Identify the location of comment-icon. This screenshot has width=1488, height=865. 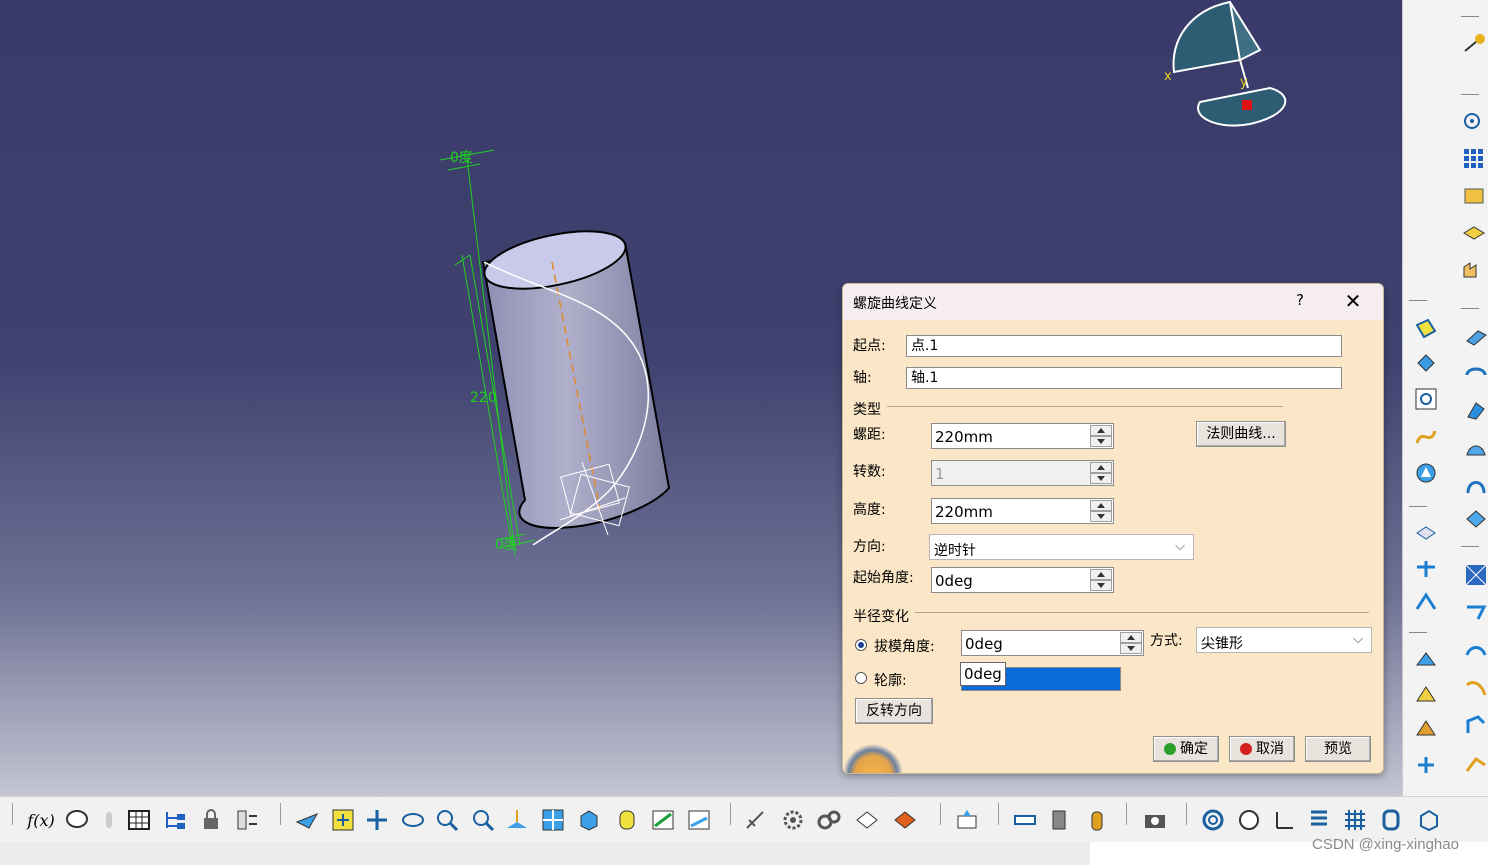
(77, 820).